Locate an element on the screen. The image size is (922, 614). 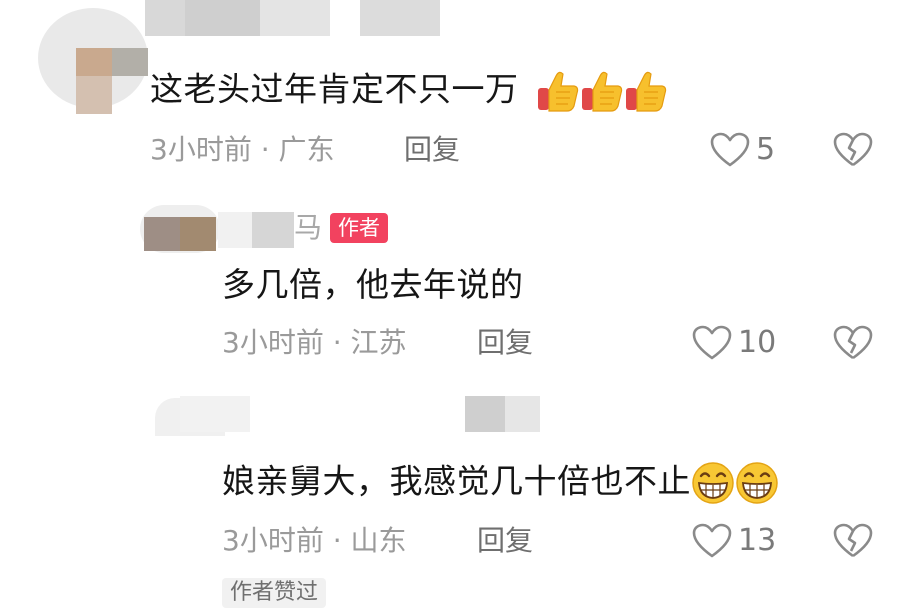
location: · 山东 is located at coordinates (369, 540).